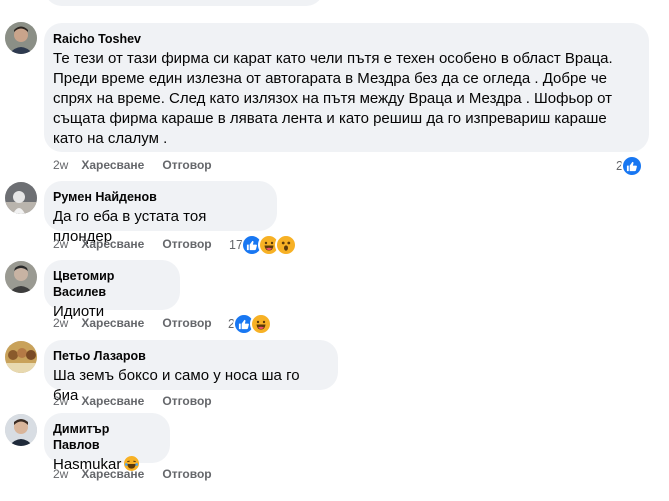 This screenshot has height=501, width=669. Describe the element at coordinates (184, 3) in the screenshot. I see `previous-comment-bubble` at that location.